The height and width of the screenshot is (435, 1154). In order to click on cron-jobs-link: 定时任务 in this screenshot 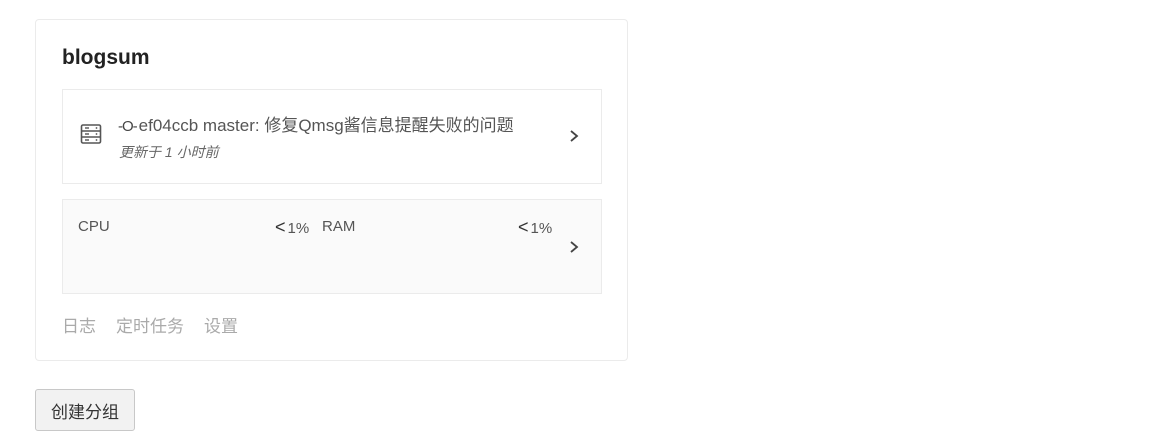, I will do `click(150, 324)`.